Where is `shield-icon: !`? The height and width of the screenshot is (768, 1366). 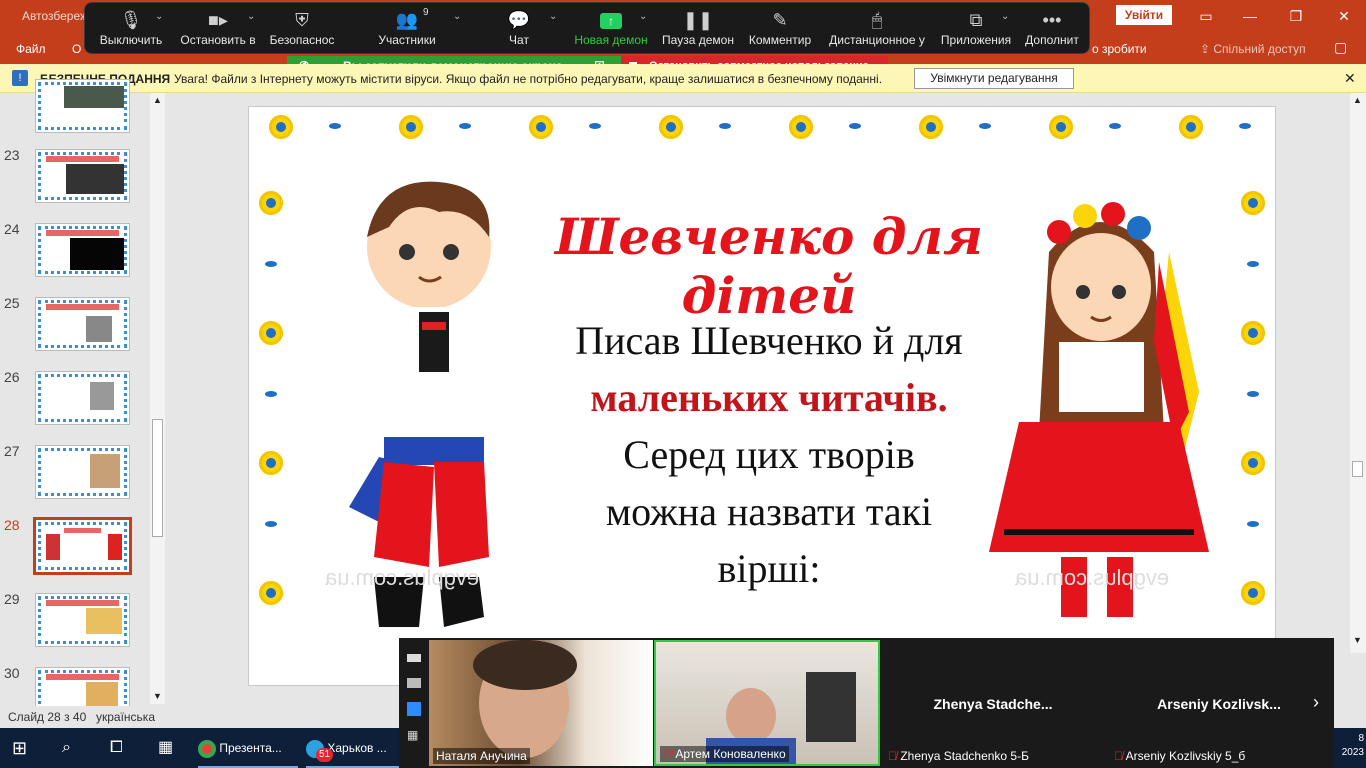 shield-icon: ! is located at coordinates (20, 78).